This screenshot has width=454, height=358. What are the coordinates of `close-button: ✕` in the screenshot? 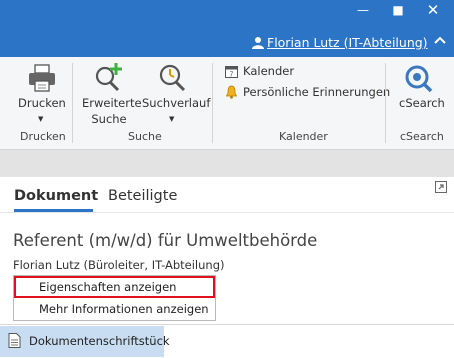 It's located at (433, 10).